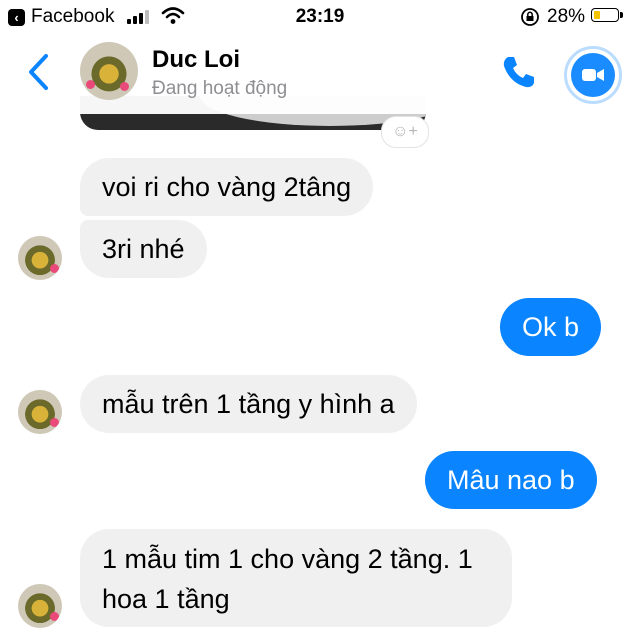 Image resolution: width=640 pixels, height=640 pixels. Describe the element at coordinates (530, 17) in the screenshot. I see `lock-rotation-icon` at that location.